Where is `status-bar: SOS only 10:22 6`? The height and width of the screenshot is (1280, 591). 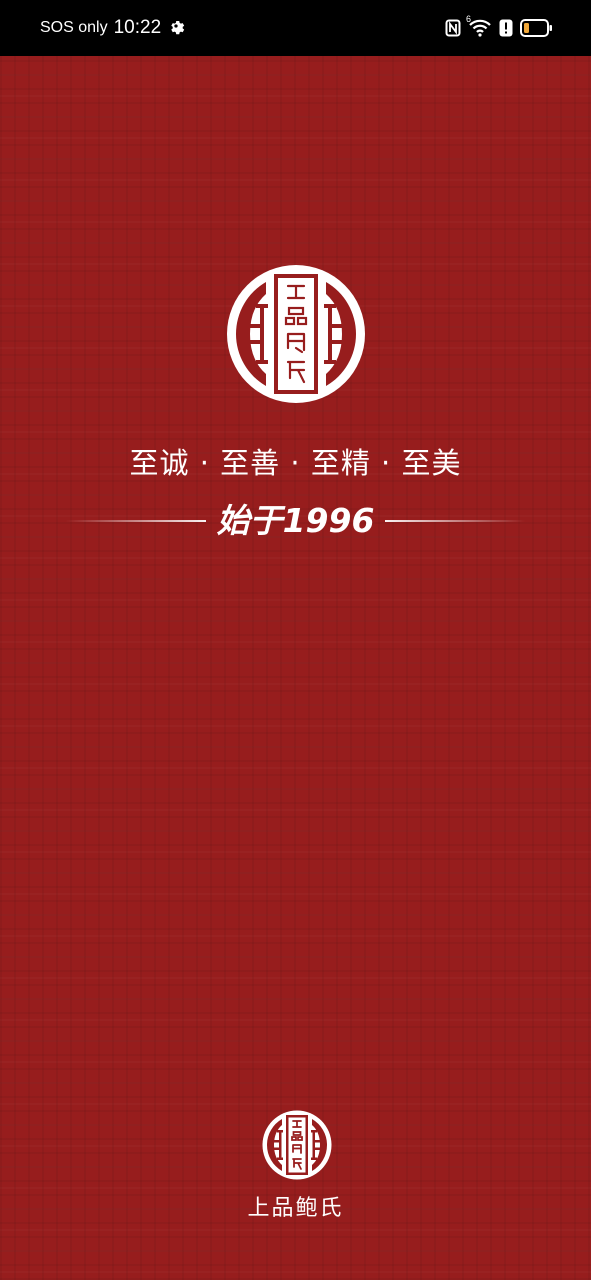
status-bar: SOS only 10:22 6 is located at coordinates (295, 28).